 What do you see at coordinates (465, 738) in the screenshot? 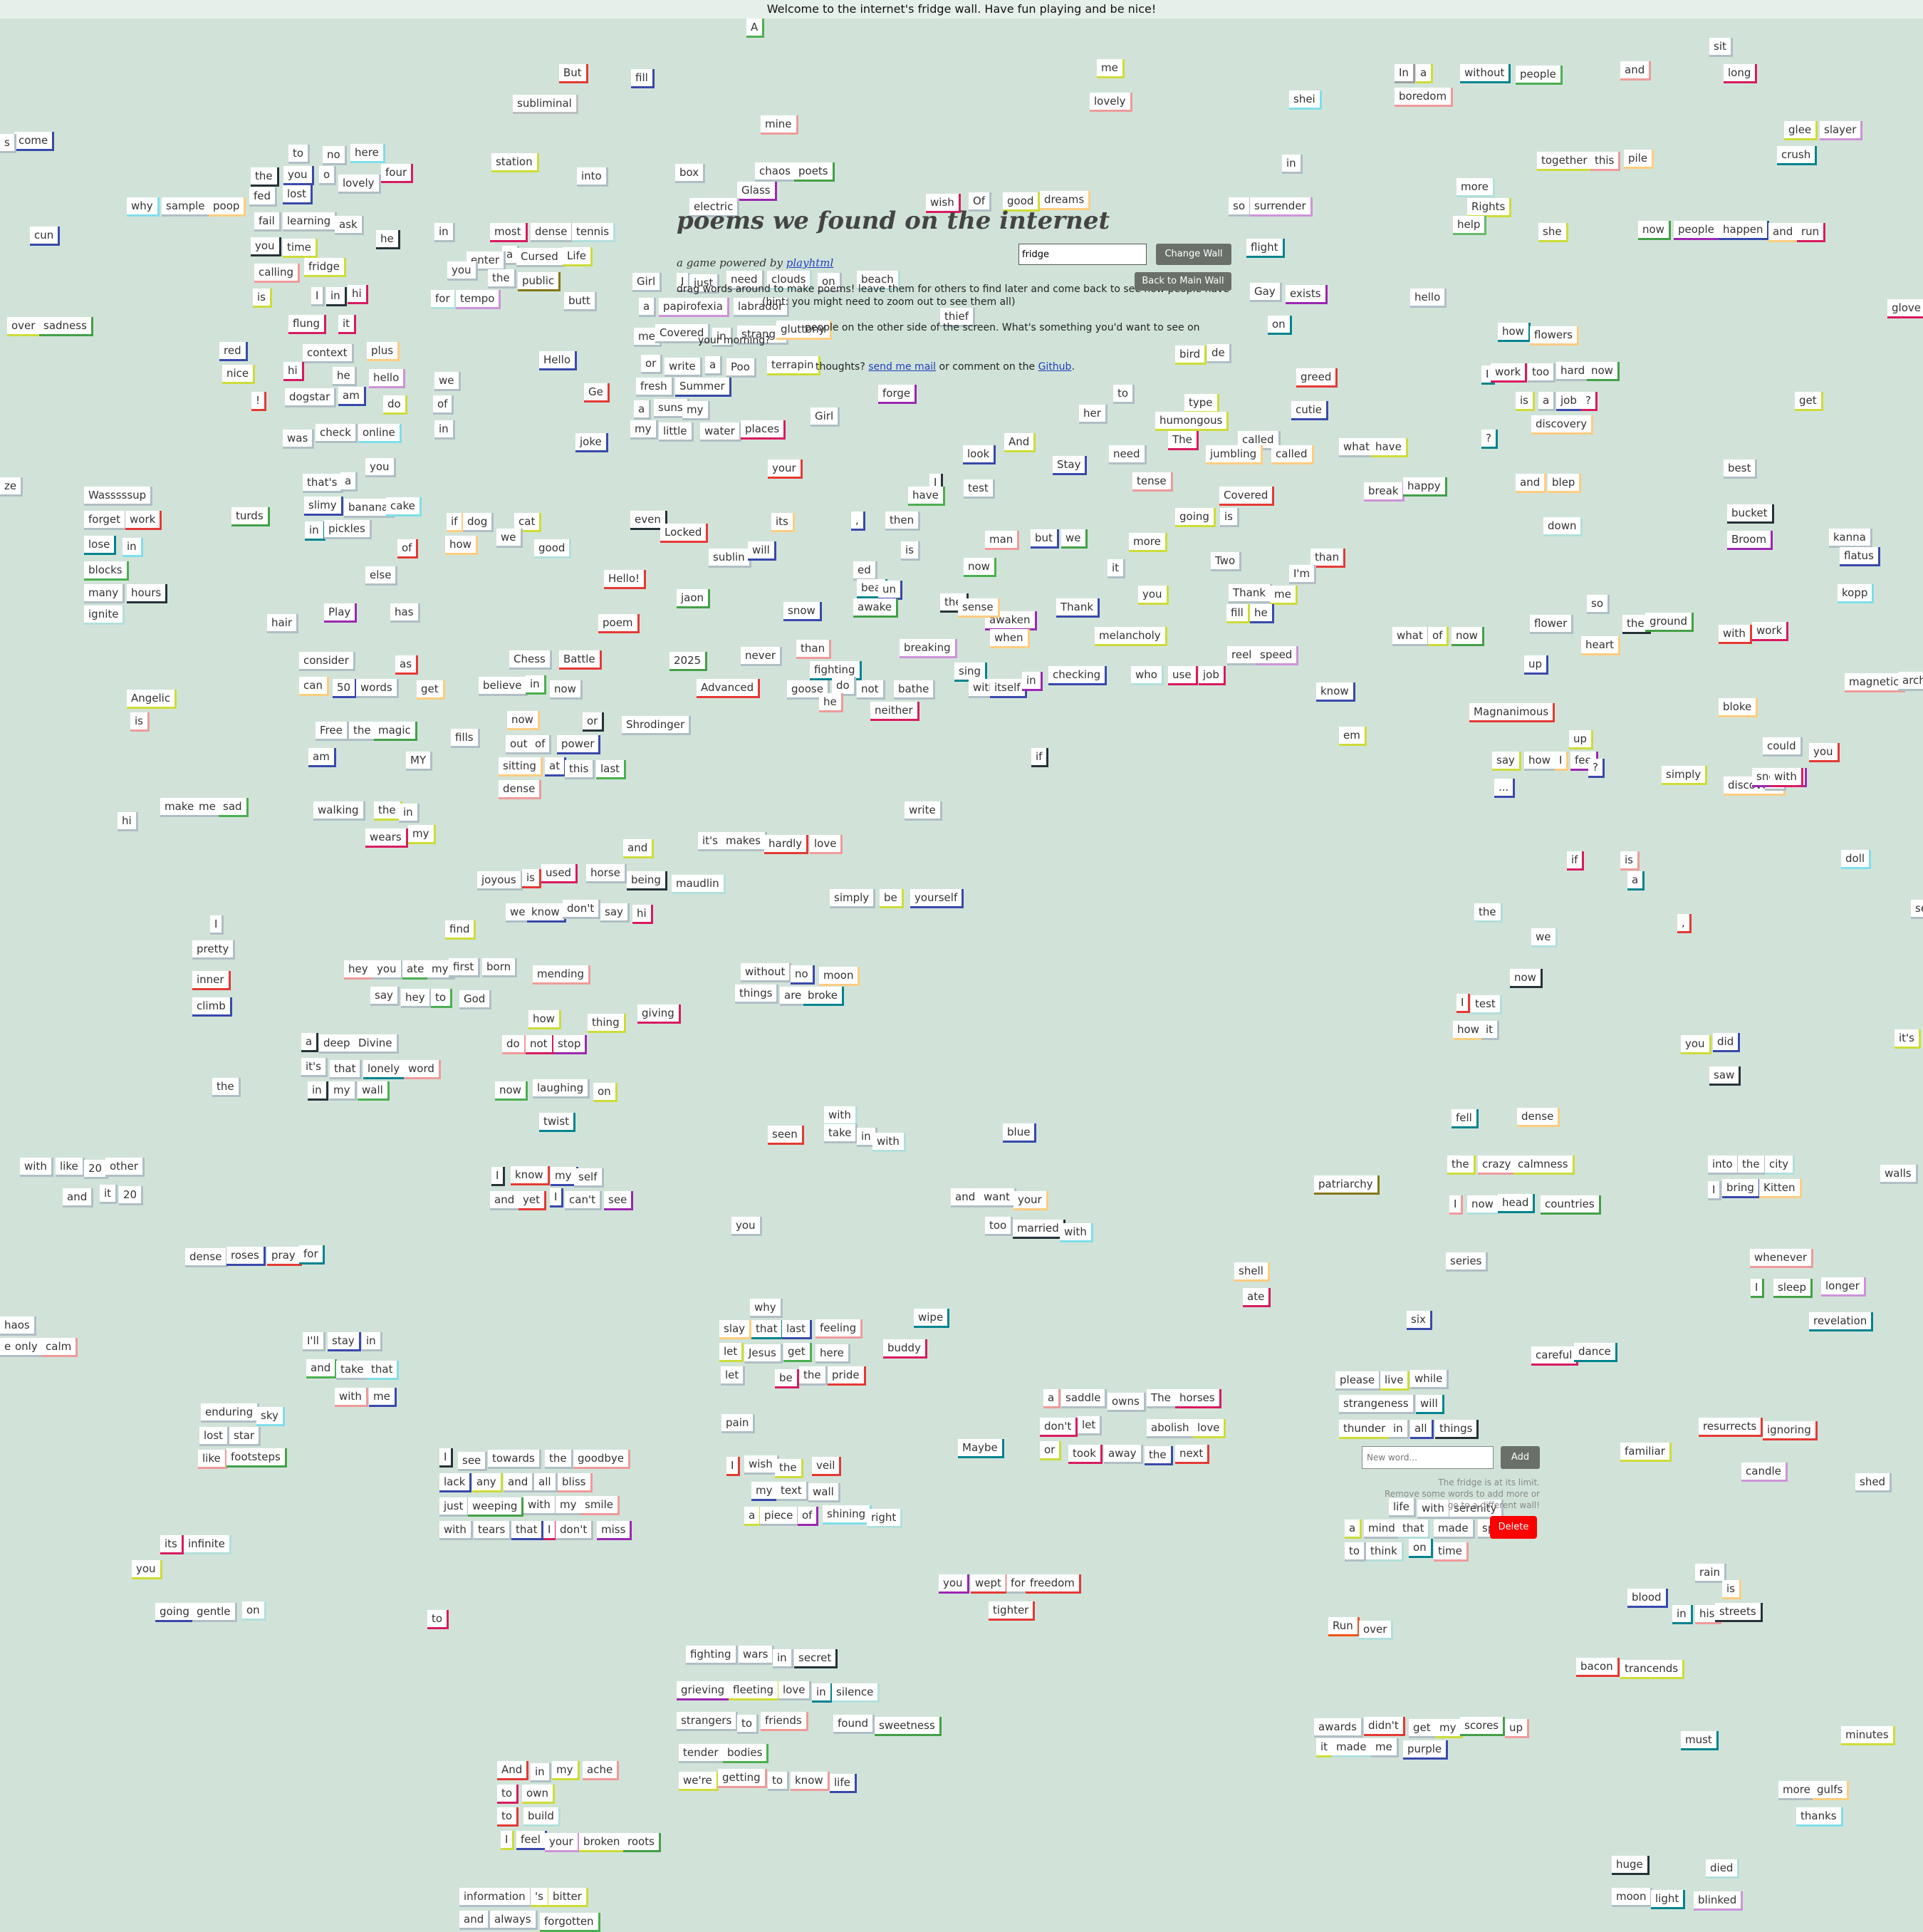
I see `word-magnet: fills` at bounding box center [465, 738].